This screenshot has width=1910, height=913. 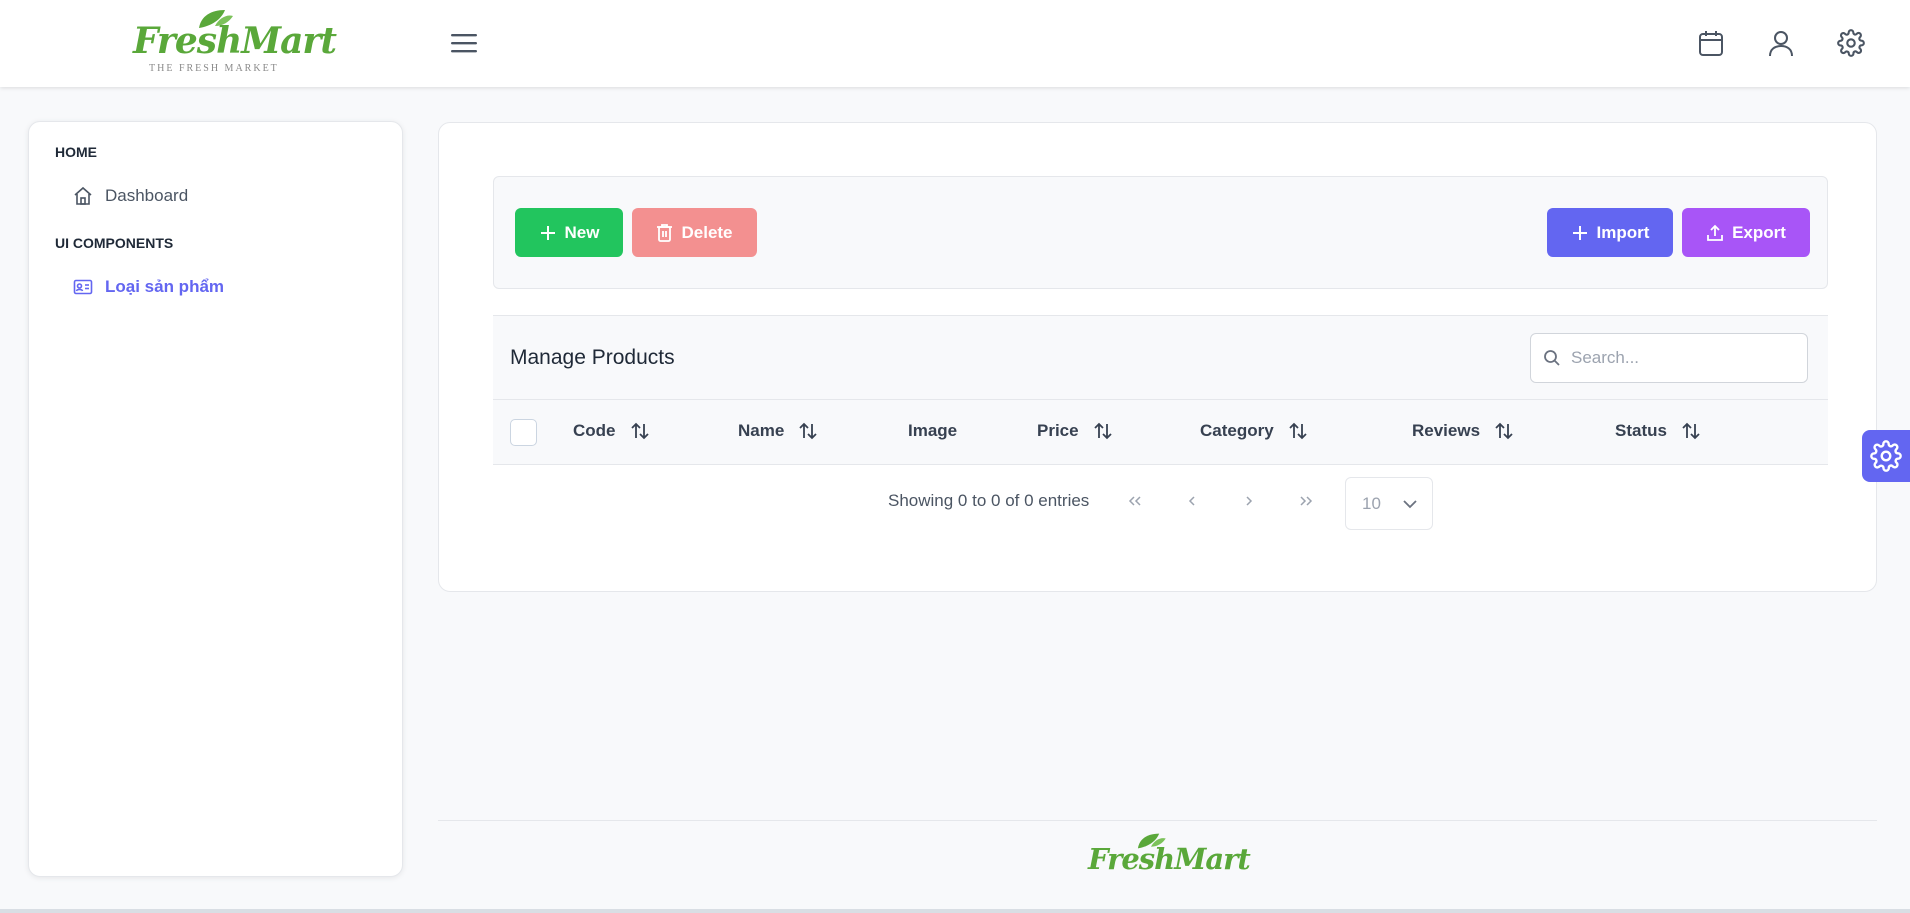 I want to click on toolbar: New Delete Import Export, so click(x=1160, y=232).